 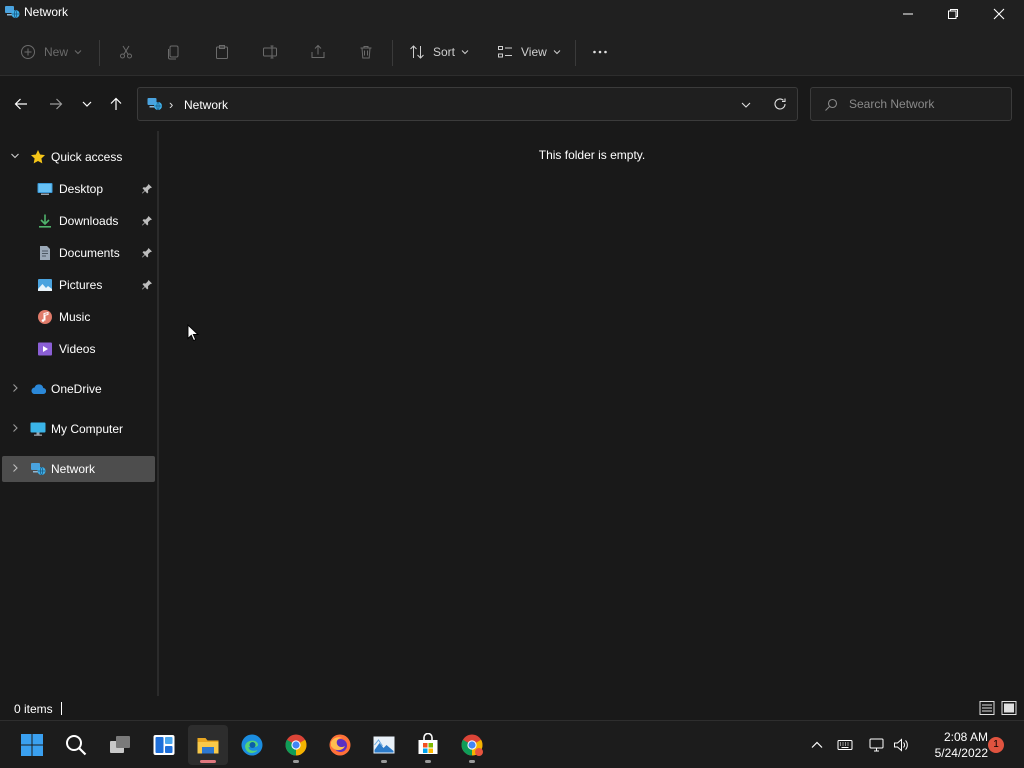 What do you see at coordinates (46, 12) in the screenshot?
I see `window-title: Network` at bounding box center [46, 12].